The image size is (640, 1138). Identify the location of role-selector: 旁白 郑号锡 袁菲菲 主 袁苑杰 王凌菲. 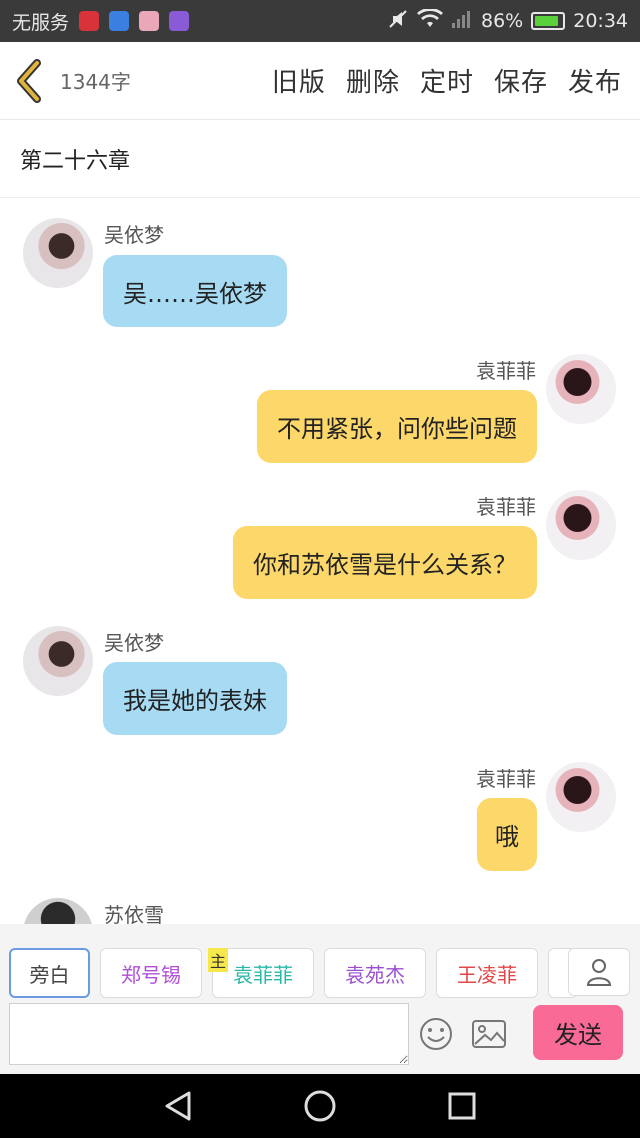
(320, 962).